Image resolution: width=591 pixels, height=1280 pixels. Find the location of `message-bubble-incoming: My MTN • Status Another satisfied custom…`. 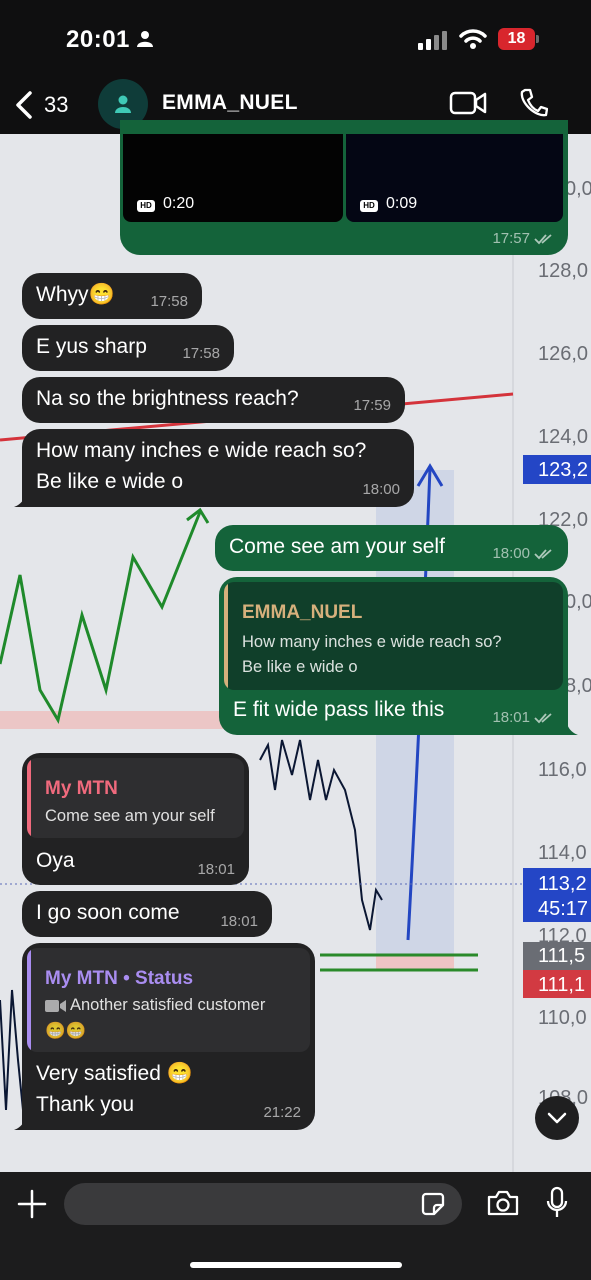

message-bubble-incoming: My MTN • Status Another satisfied custom… is located at coordinates (168, 1036).